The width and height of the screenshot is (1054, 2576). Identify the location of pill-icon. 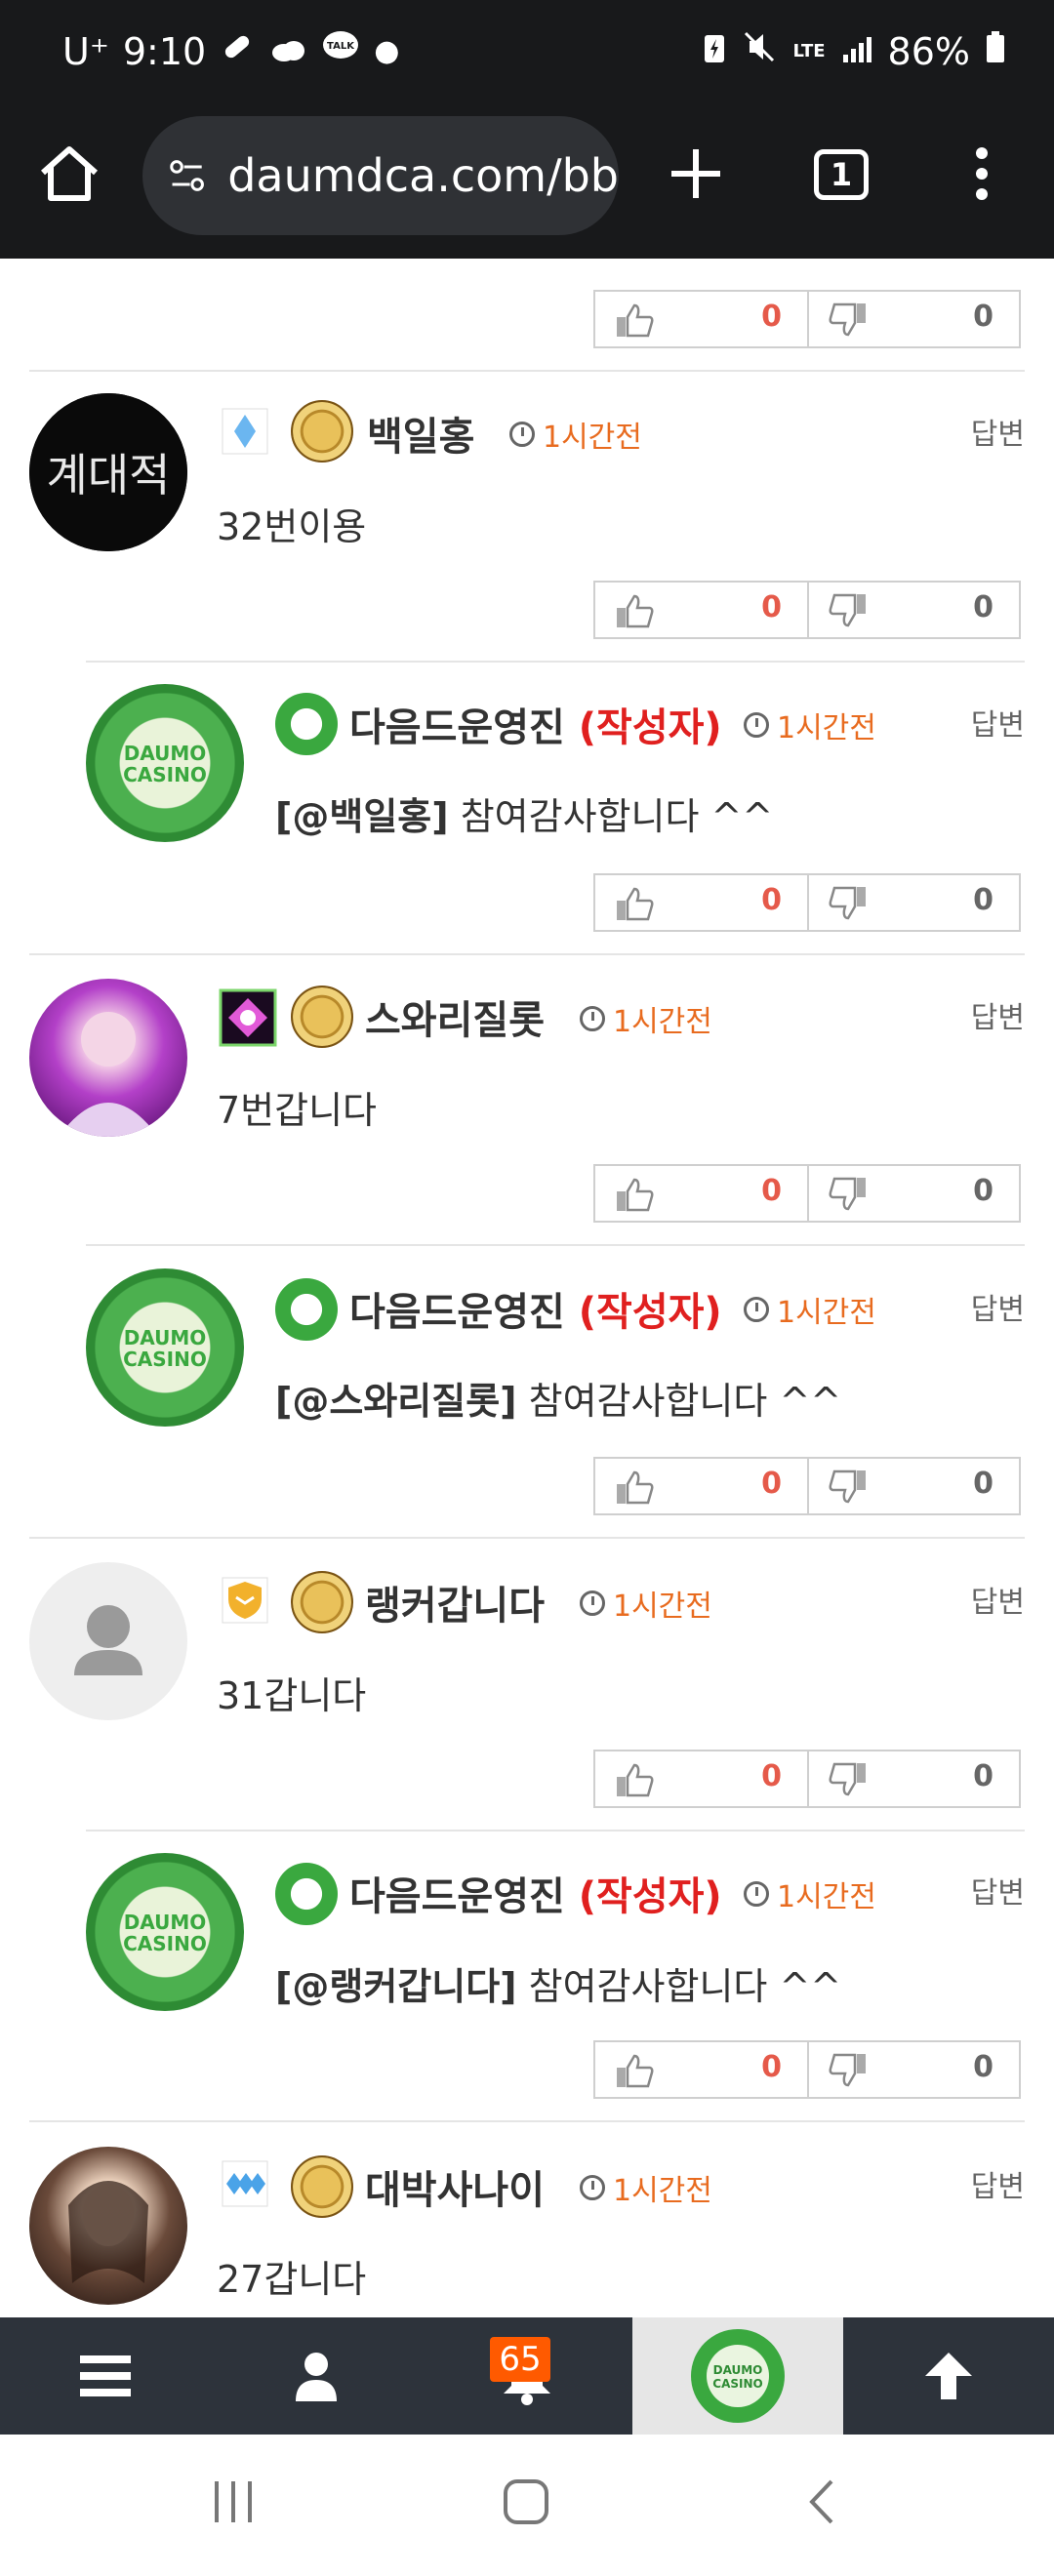
(237, 51).